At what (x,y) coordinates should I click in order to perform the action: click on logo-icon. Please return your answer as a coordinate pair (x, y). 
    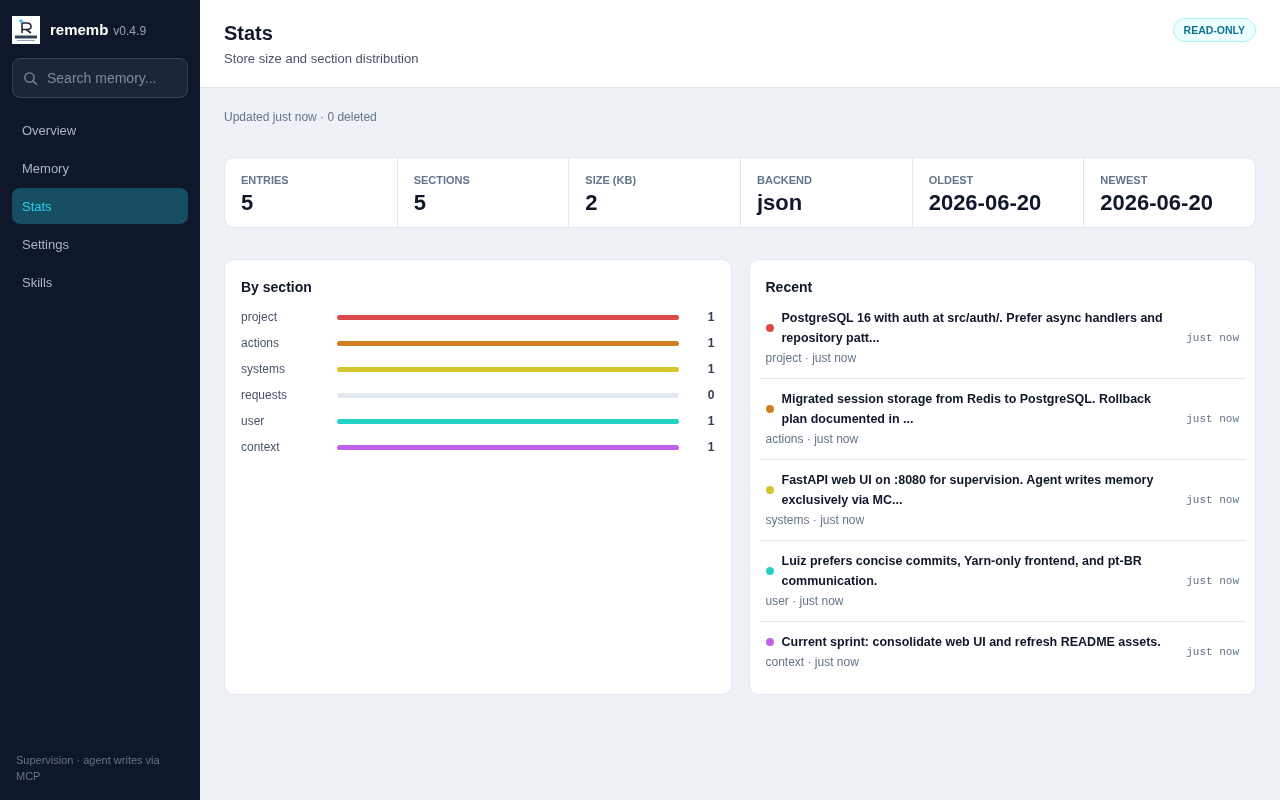
    Looking at the image, I should click on (26, 30).